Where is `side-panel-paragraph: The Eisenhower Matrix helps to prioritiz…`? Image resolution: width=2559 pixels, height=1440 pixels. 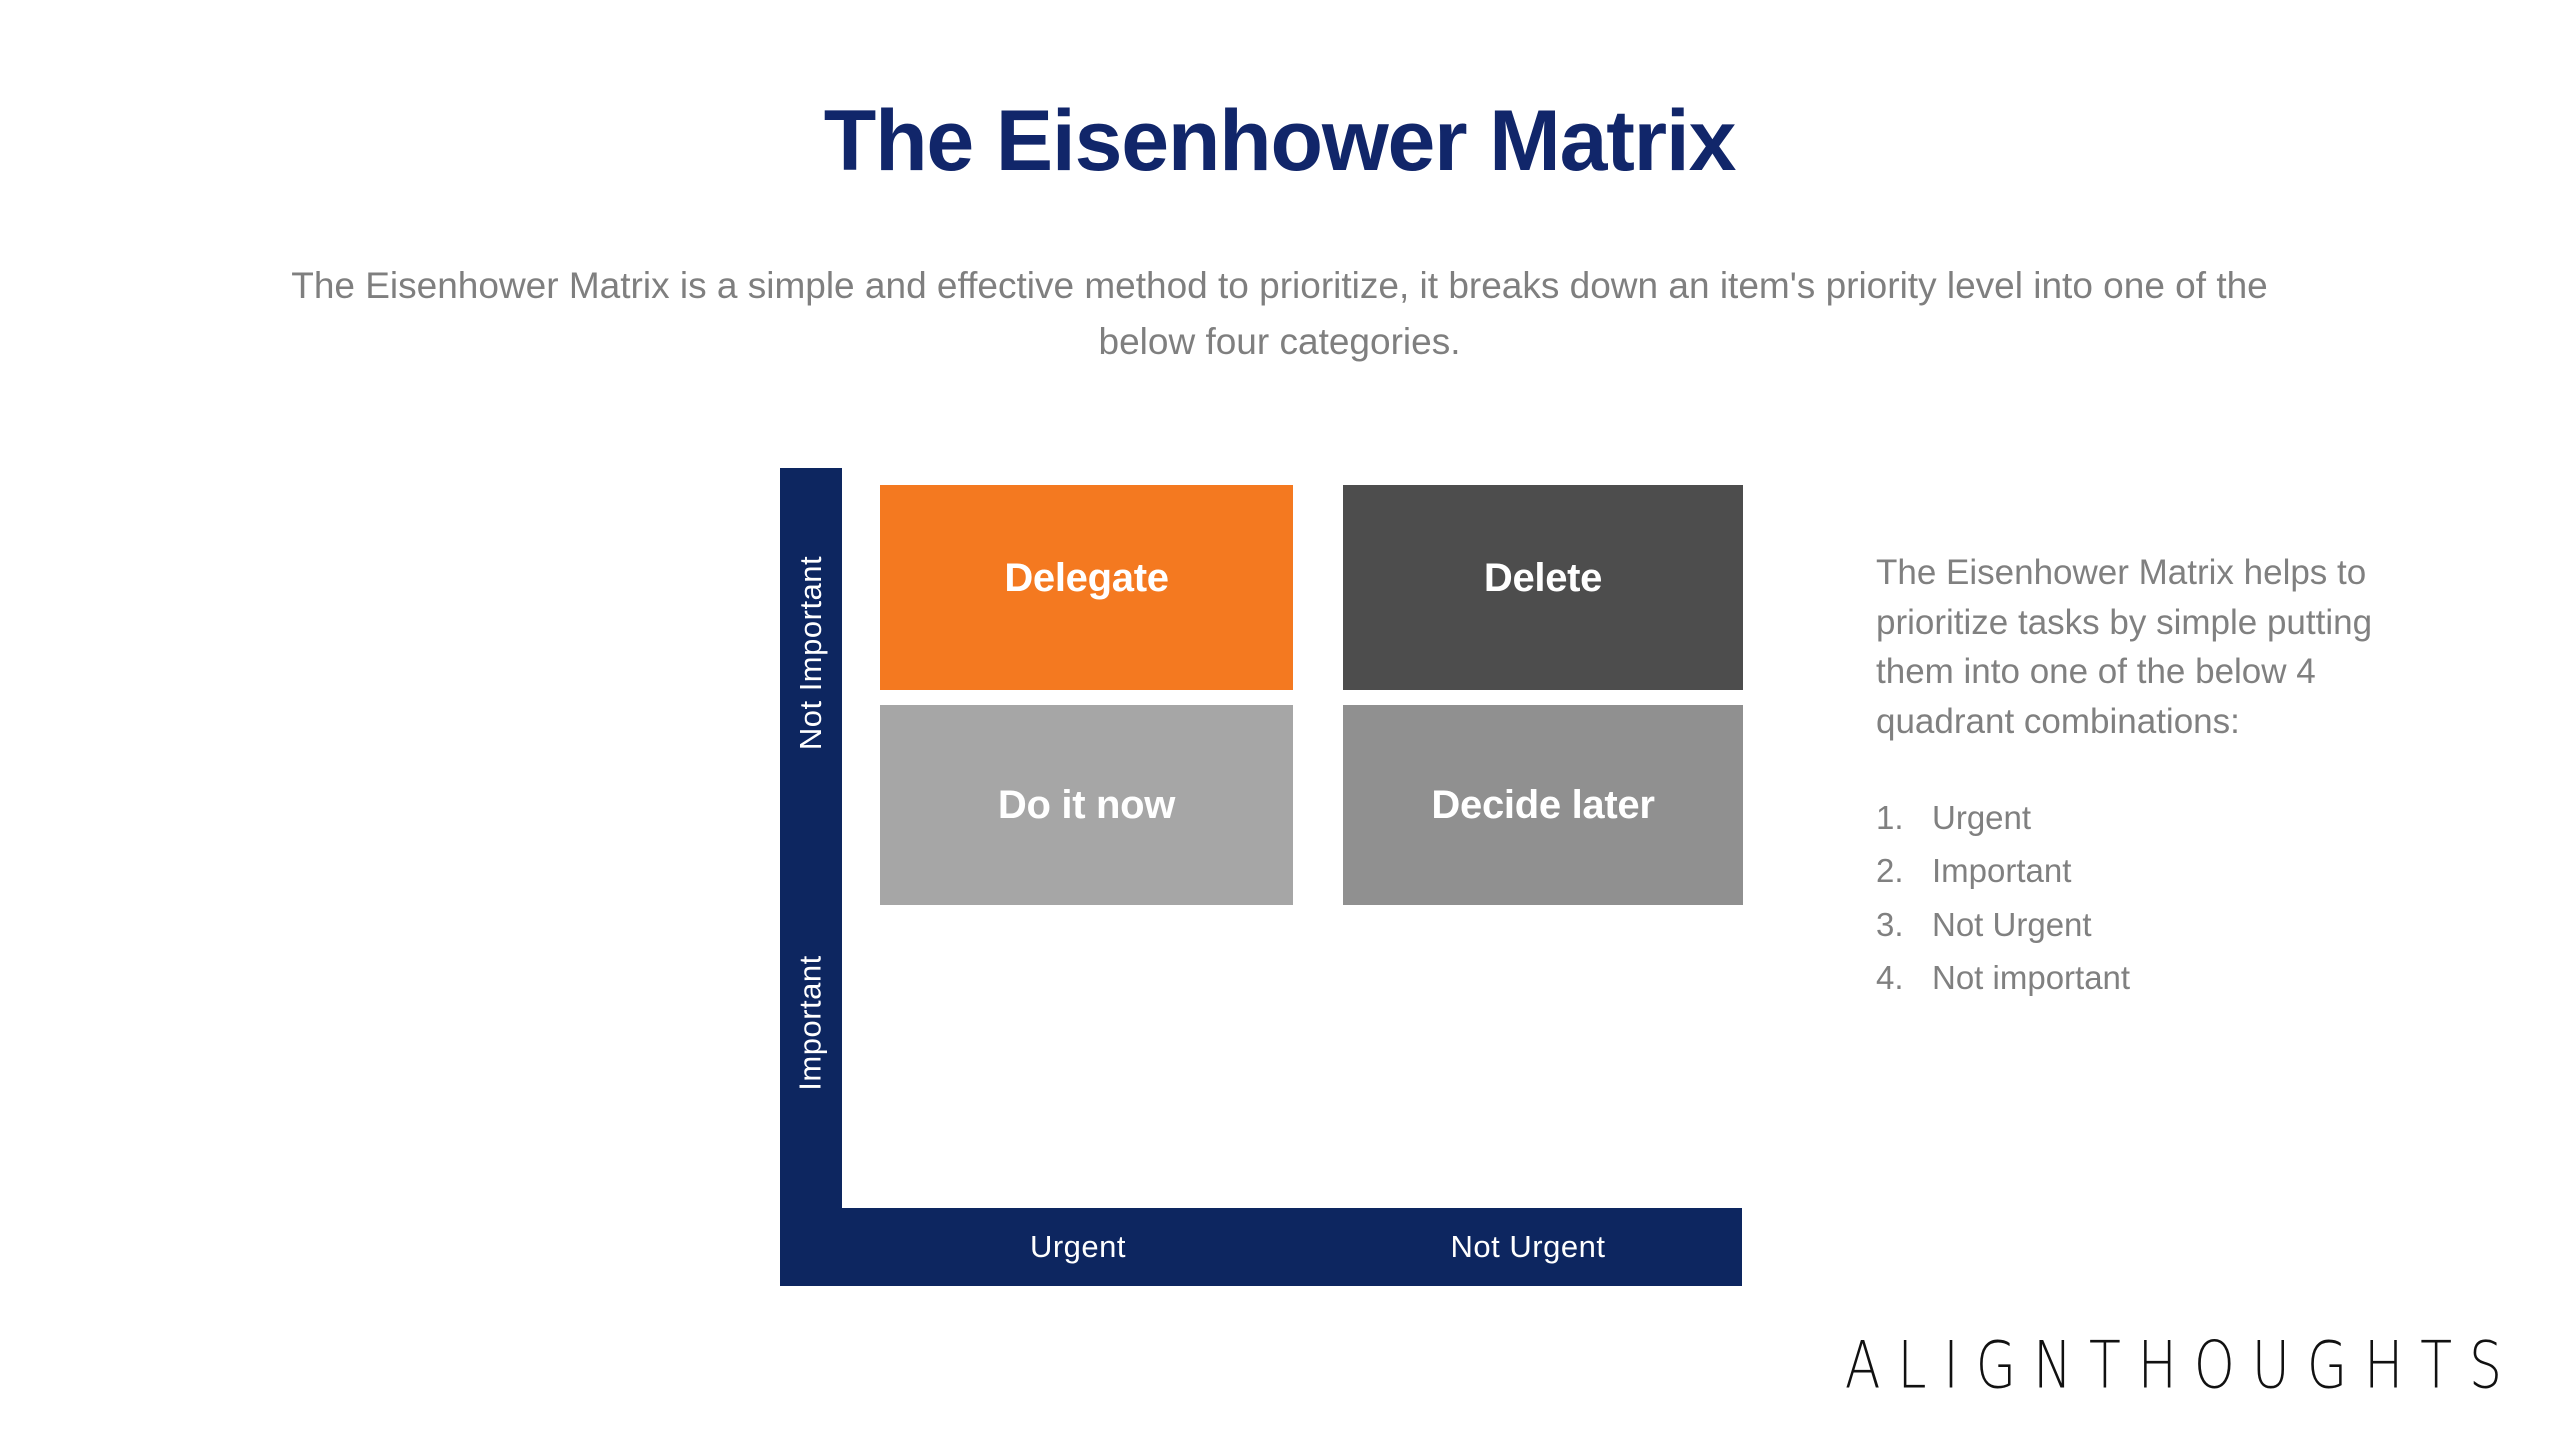 side-panel-paragraph: The Eisenhower Matrix helps to prioritiz… is located at coordinates (2124, 647).